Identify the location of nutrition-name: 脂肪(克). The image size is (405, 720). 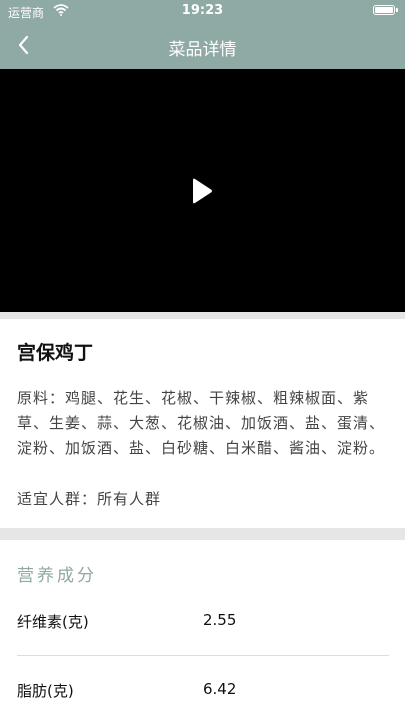
(45, 691).